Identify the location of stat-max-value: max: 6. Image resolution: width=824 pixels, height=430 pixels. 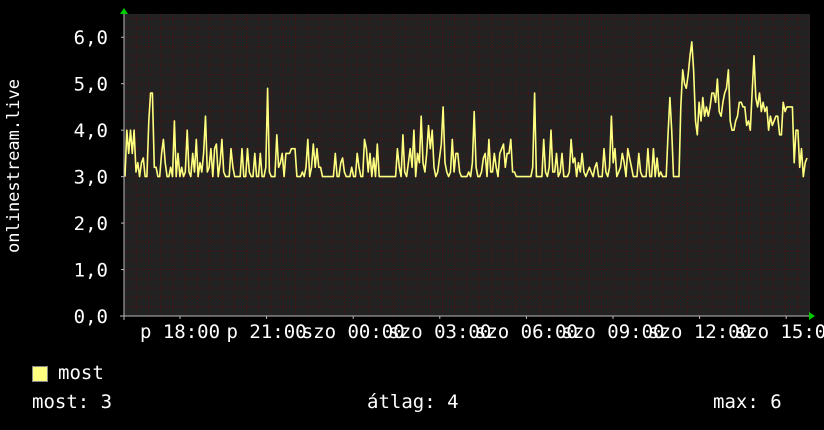
(747, 402).